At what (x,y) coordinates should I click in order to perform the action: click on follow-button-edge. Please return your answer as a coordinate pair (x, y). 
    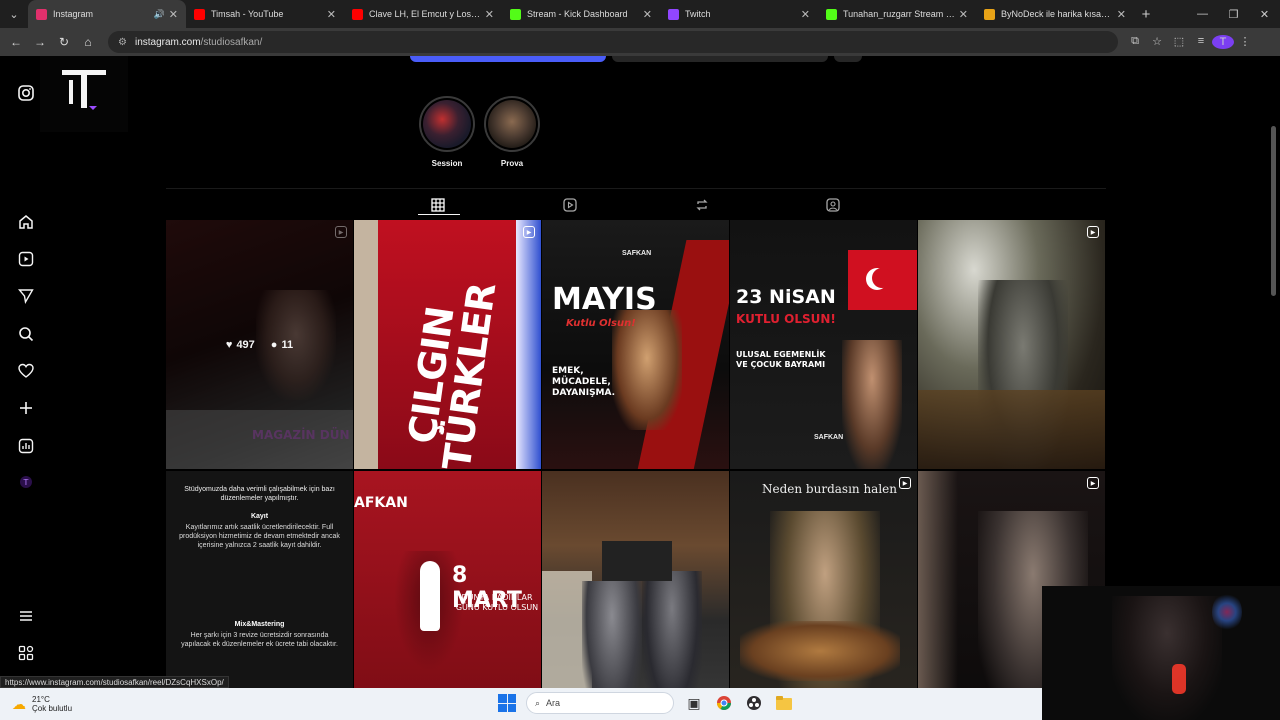
    Looking at the image, I should click on (508, 59).